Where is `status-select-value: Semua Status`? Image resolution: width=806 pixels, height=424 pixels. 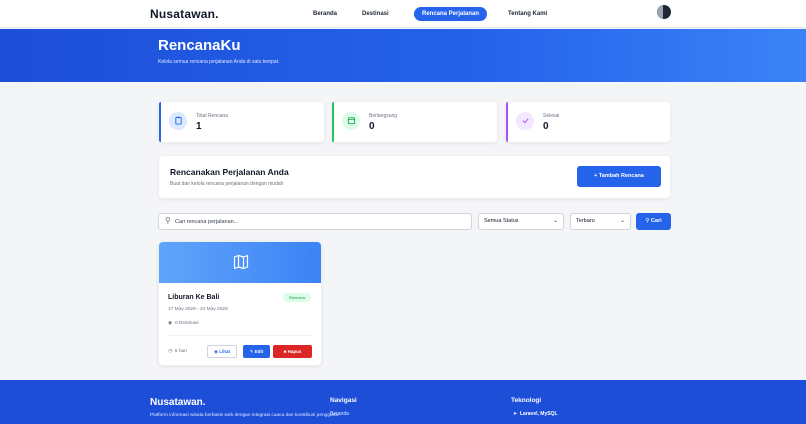
status-select-value: Semua Status is located at coordinates (501, 221).